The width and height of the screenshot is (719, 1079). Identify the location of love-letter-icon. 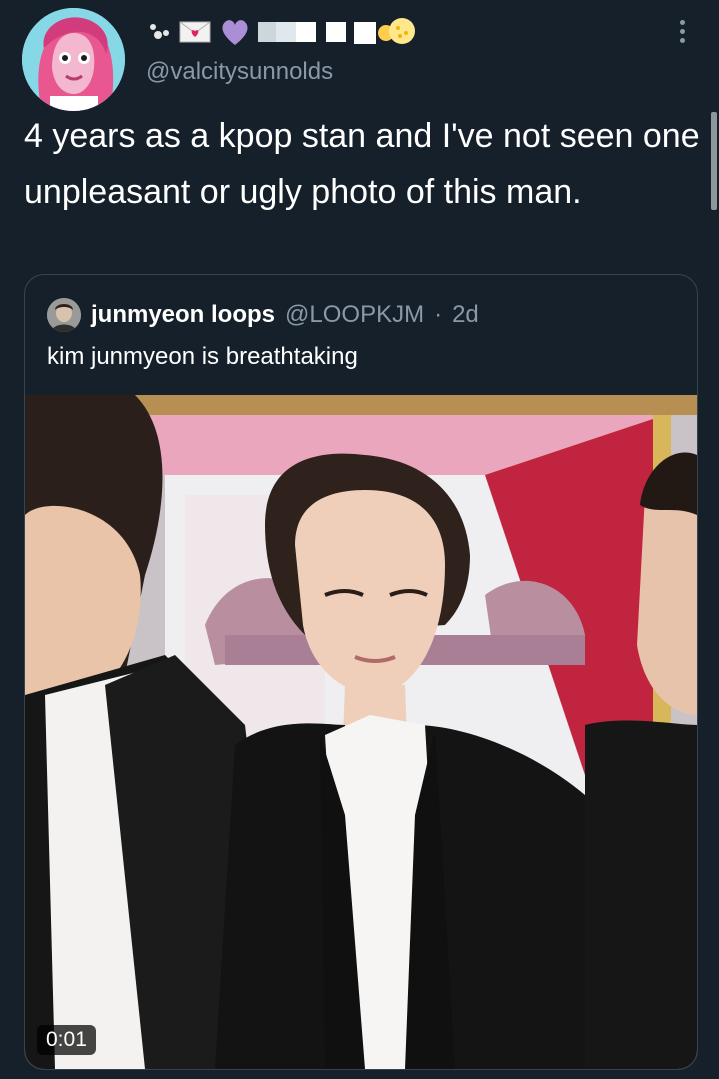
(195, 32).